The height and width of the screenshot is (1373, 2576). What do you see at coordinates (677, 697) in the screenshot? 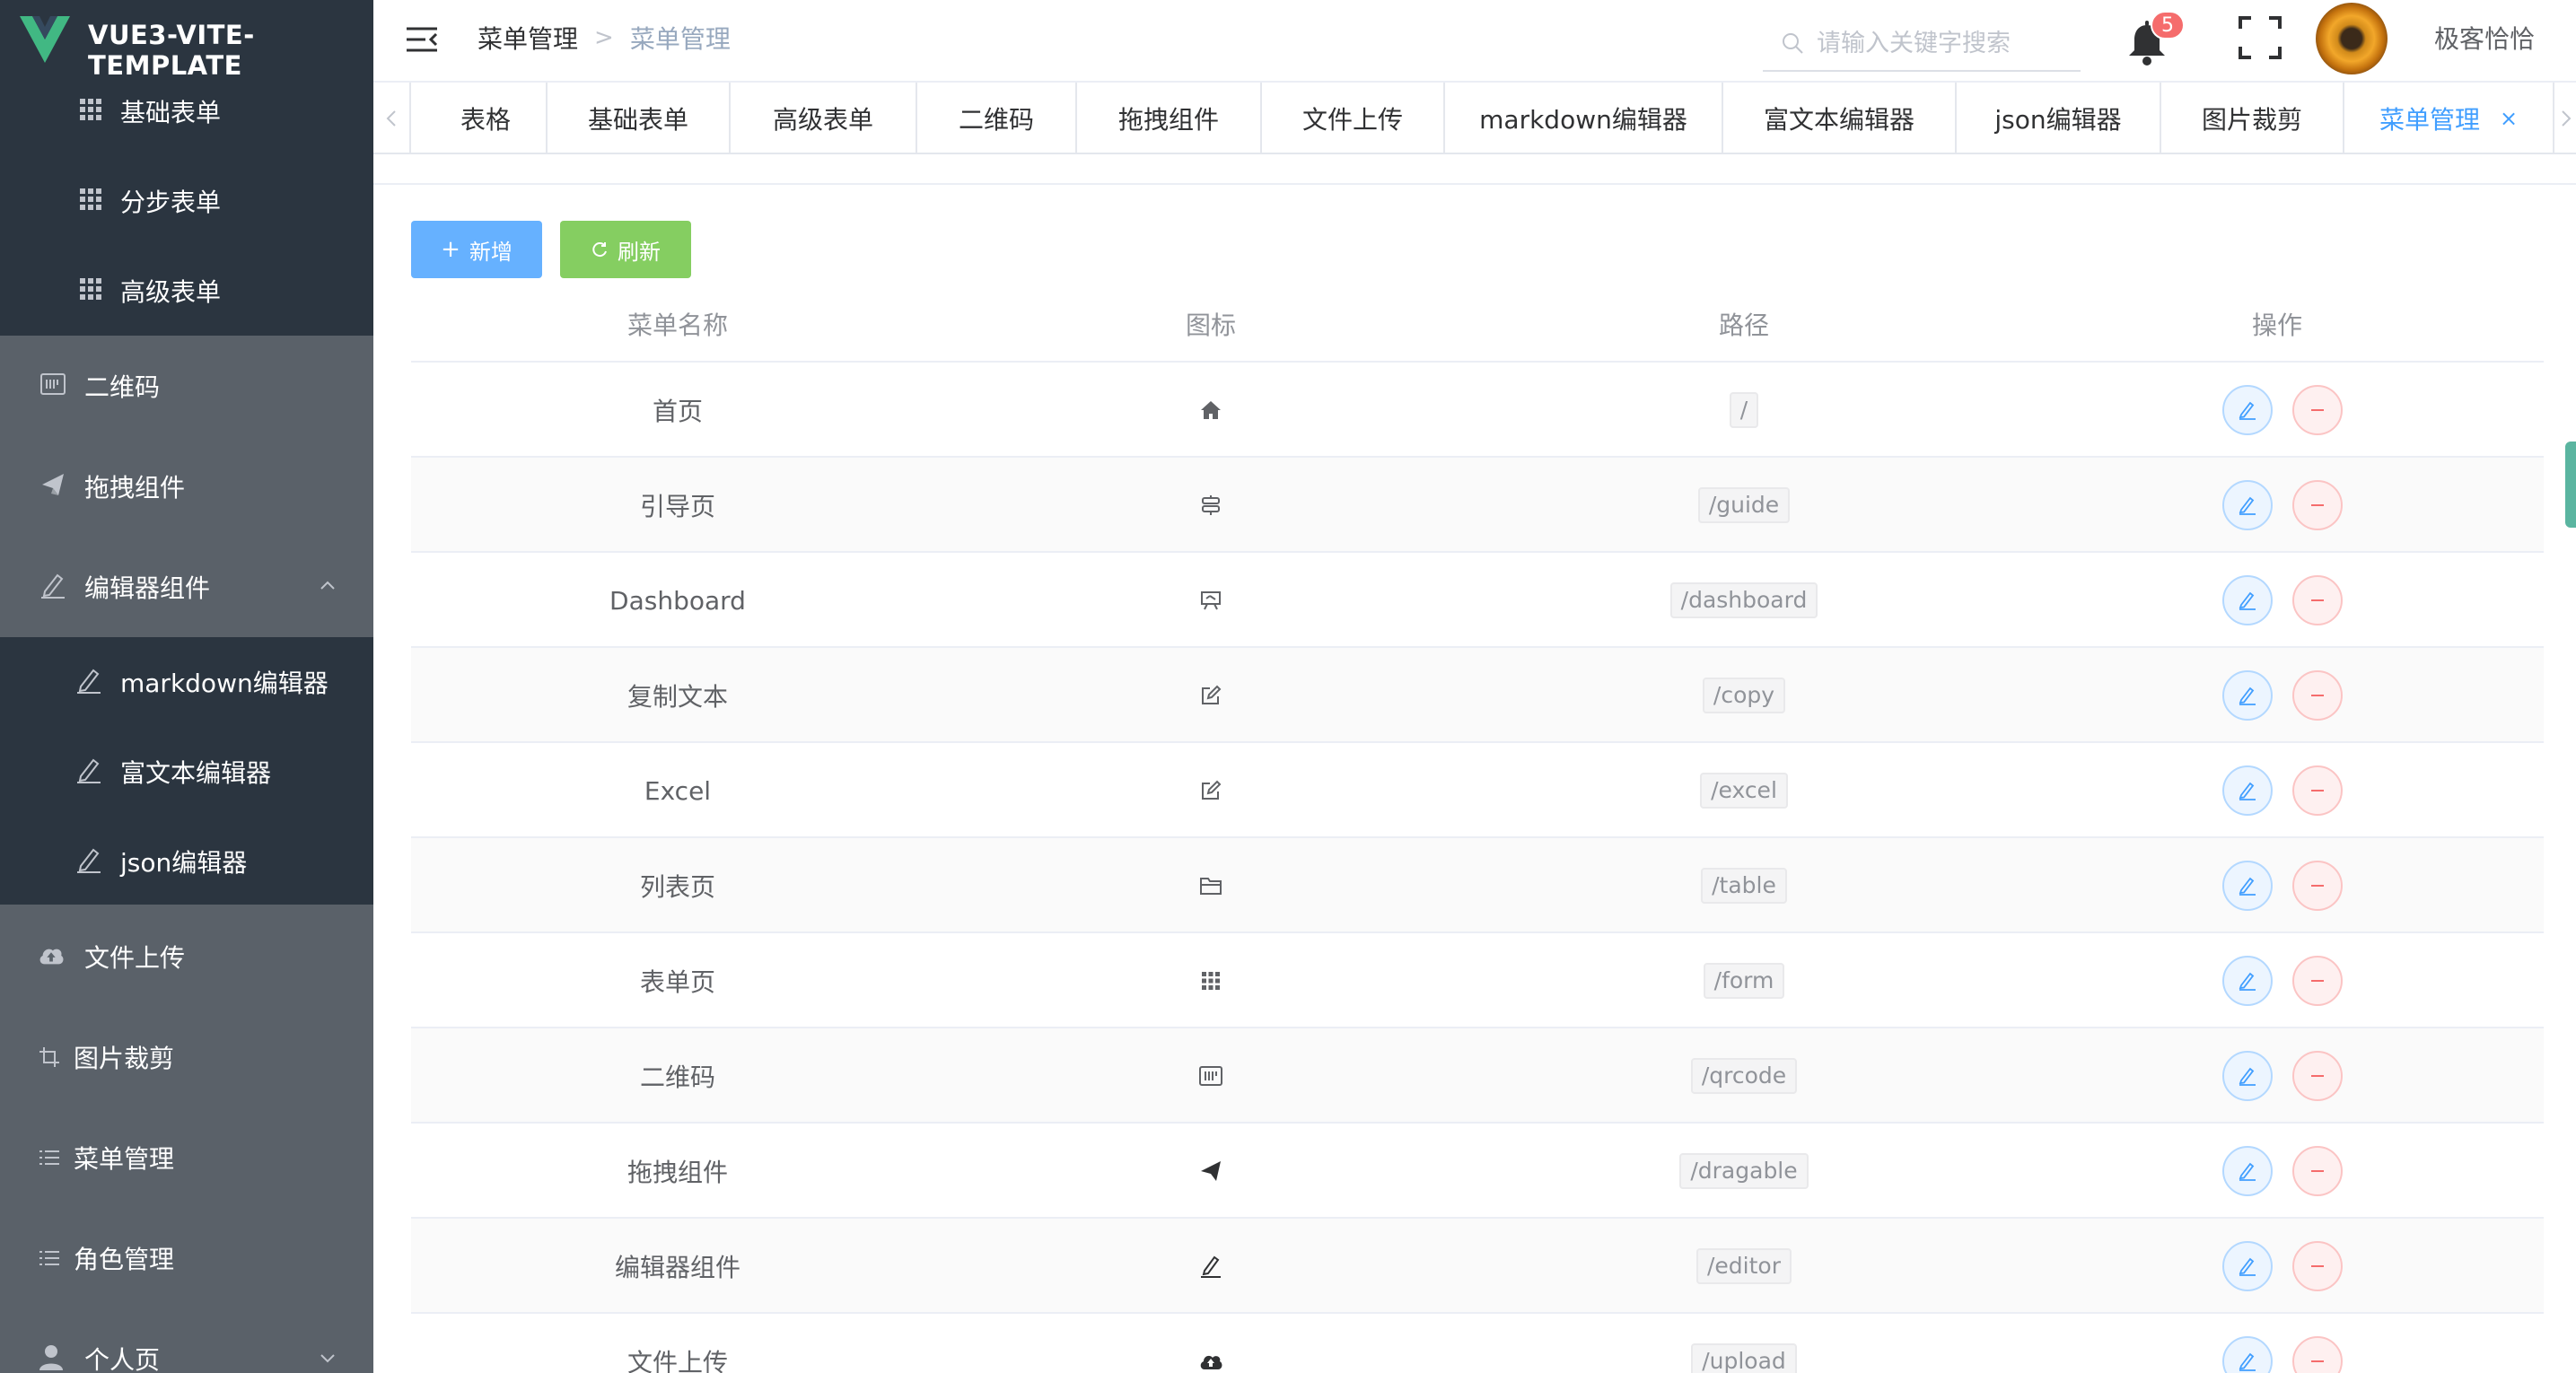
I see `menu-name-cell: 复制文本` at bounding box center [677, 697].